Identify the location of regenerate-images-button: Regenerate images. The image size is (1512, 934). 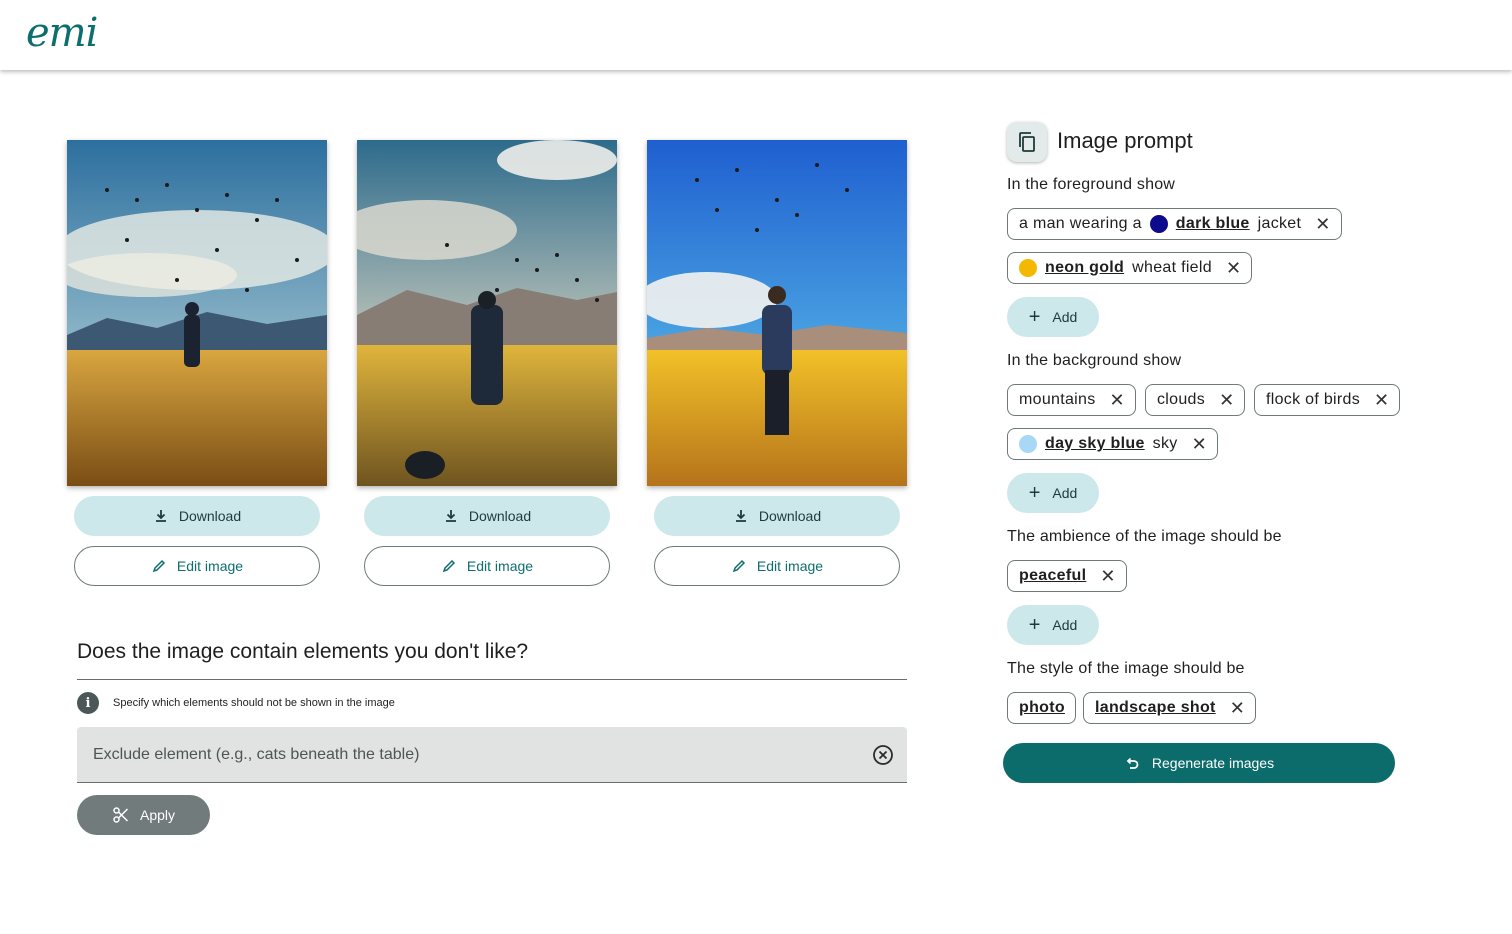
(1199, 763).